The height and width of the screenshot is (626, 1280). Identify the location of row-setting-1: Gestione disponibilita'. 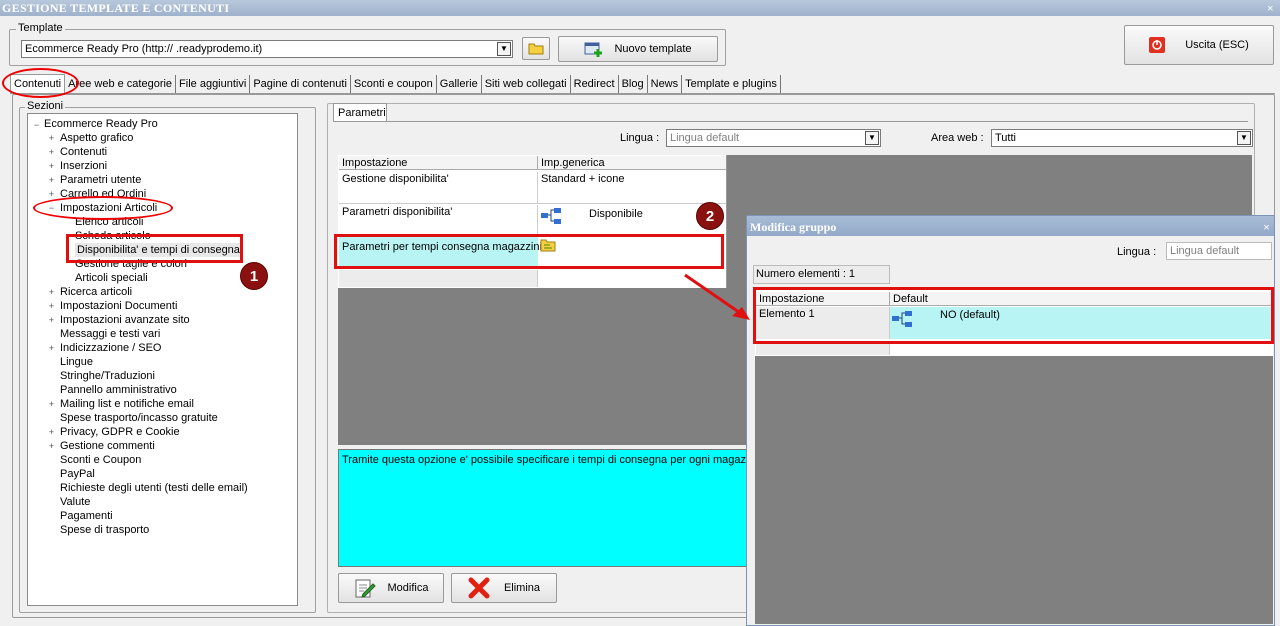
(438, 188).